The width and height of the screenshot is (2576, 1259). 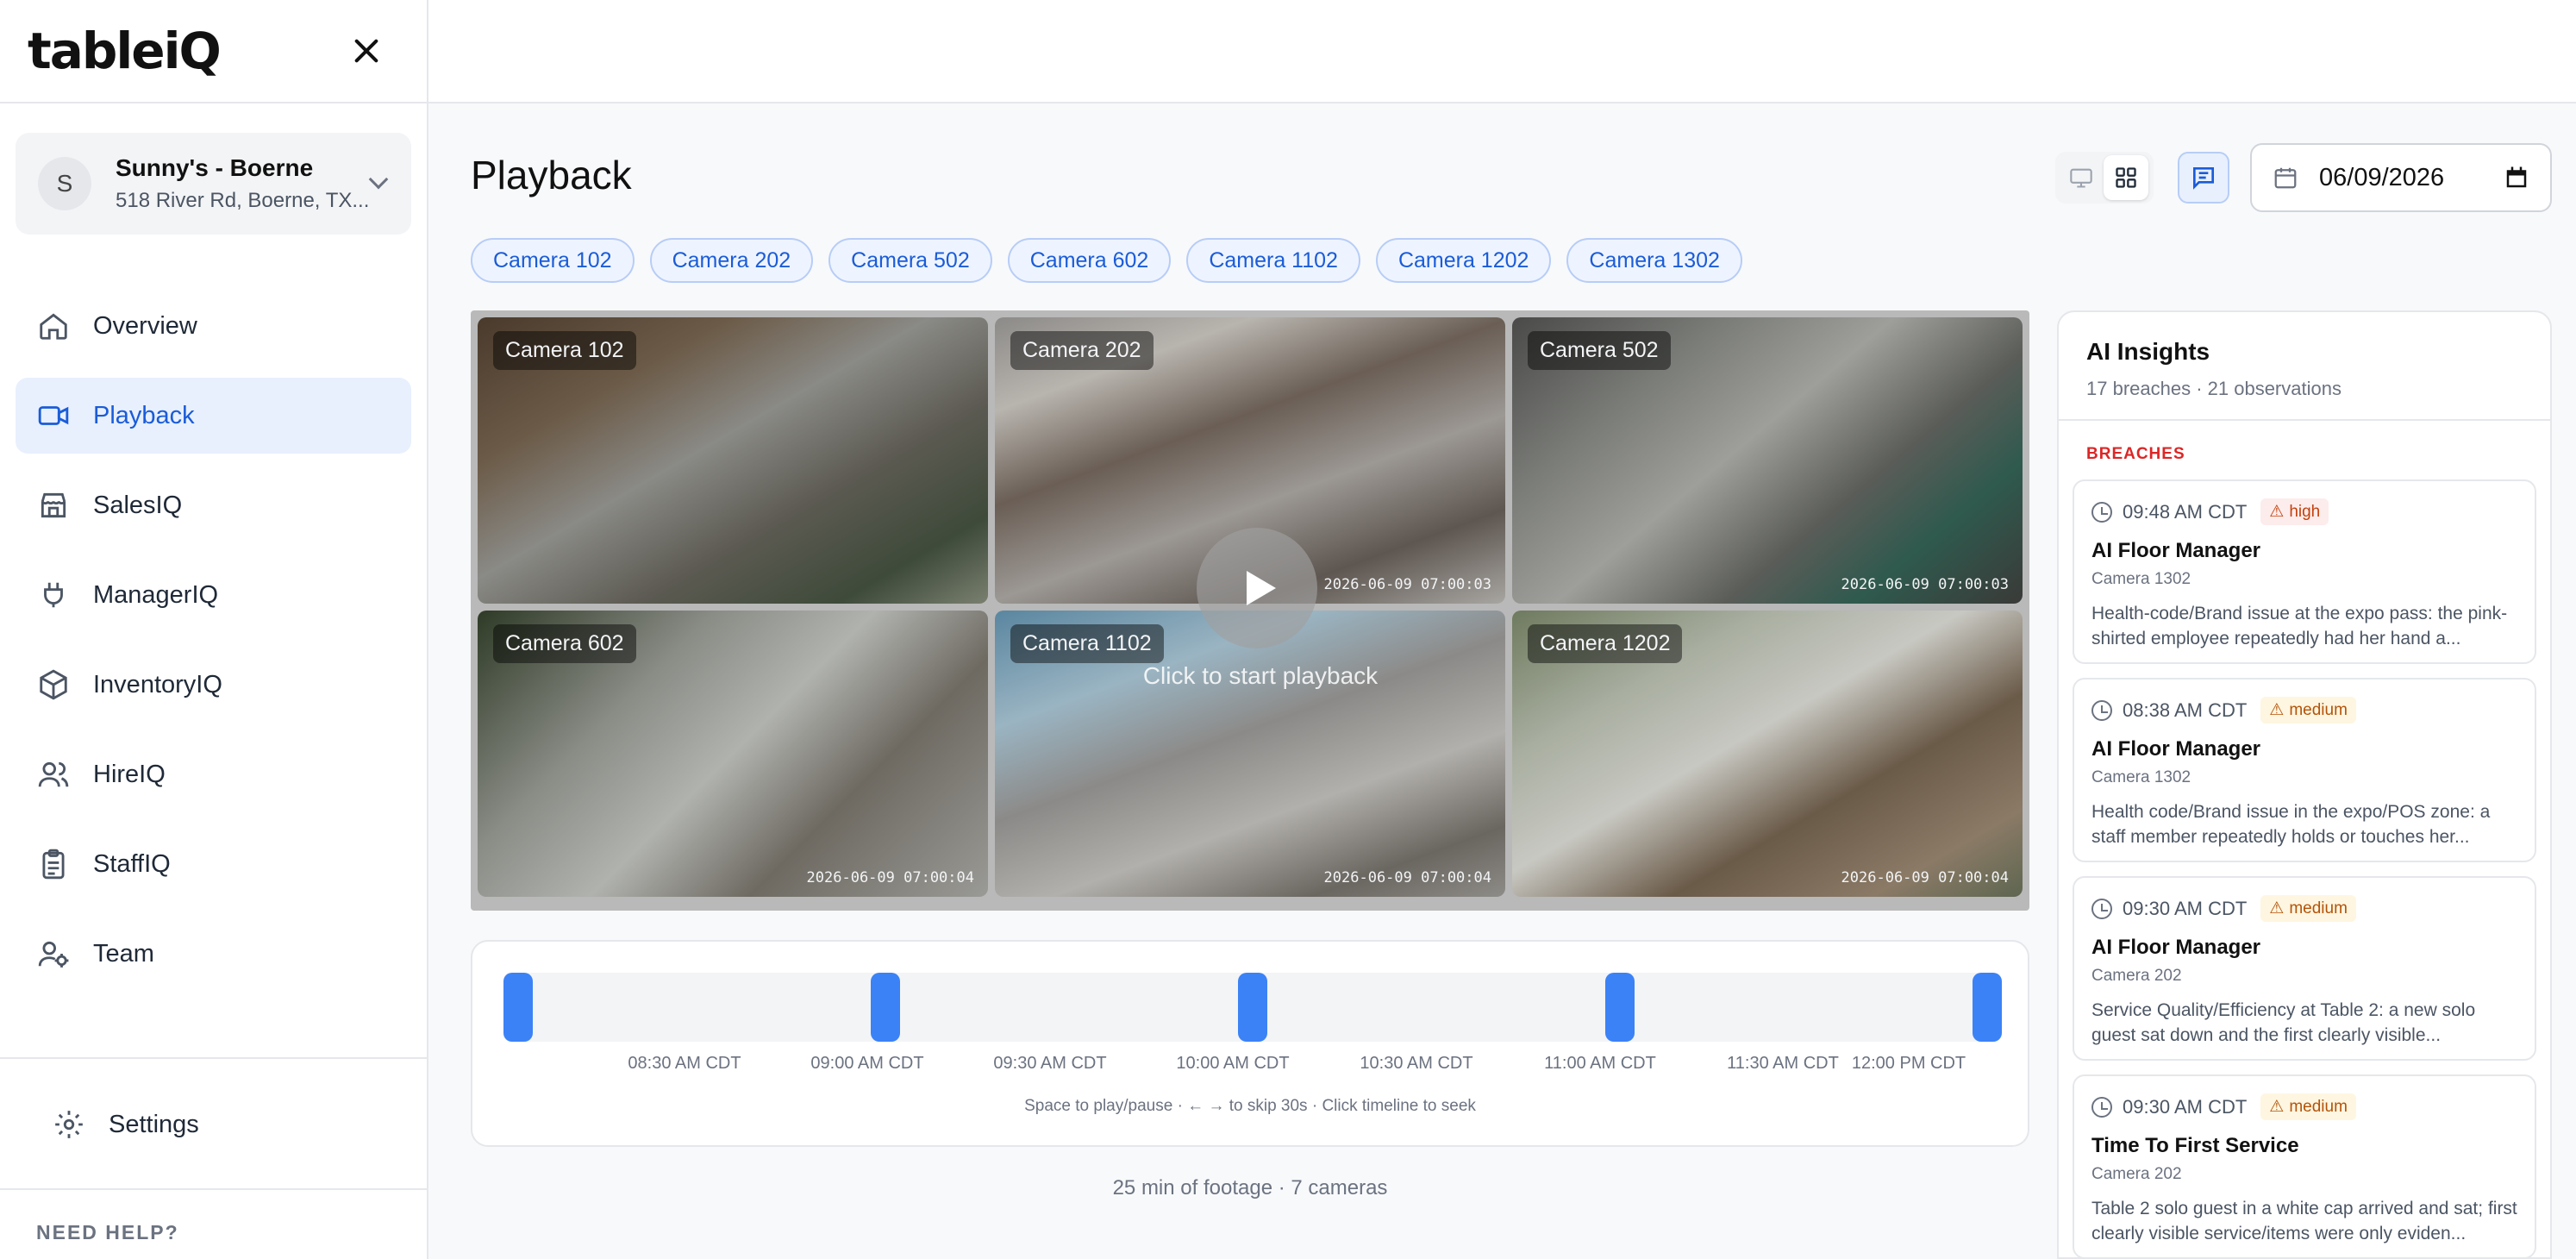 What do you see at coordinates (53, 326) in the screenshot?
I see `home-icon` at bounding box center [53, 326].